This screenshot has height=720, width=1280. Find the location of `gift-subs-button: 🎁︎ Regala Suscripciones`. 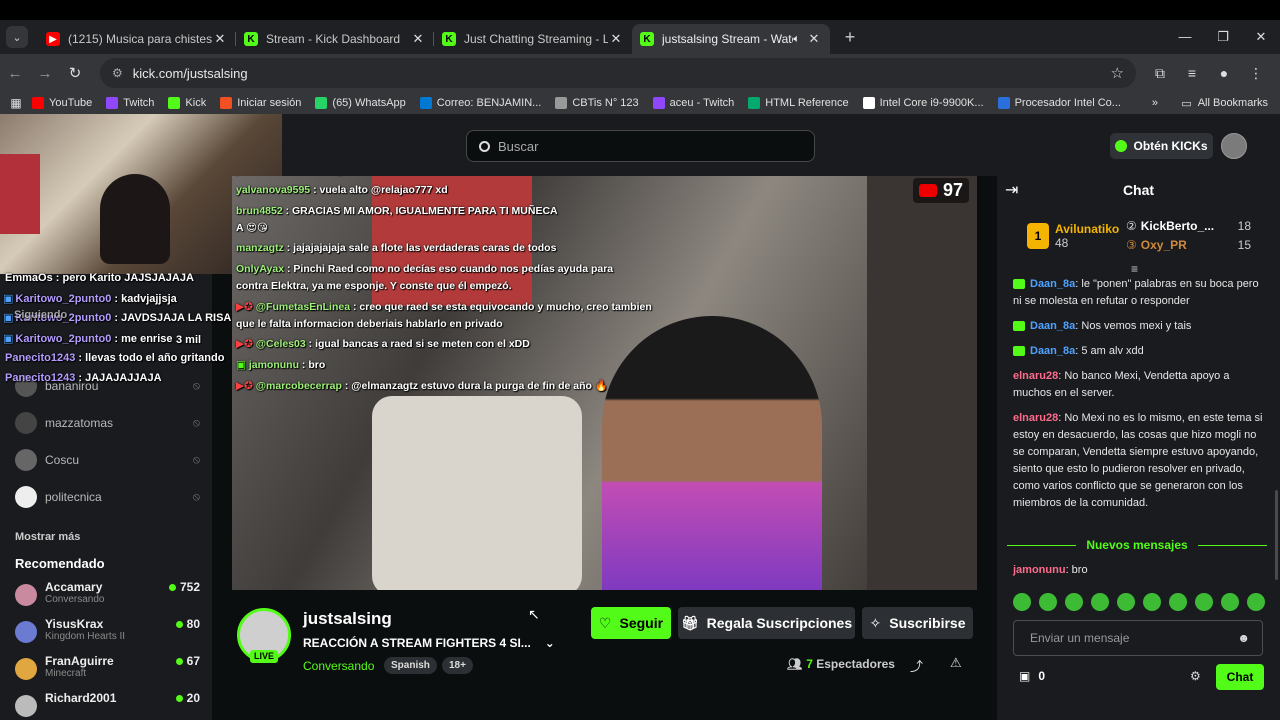

gift-subs-button: 🎁︎ Regala Suscripciones is located at coordinates (766, 623).